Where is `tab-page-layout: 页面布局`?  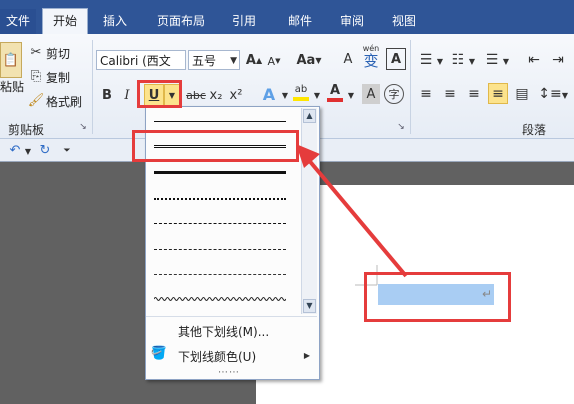
tab-page-layout: 页面布局 is located at coordinates (181, 21).